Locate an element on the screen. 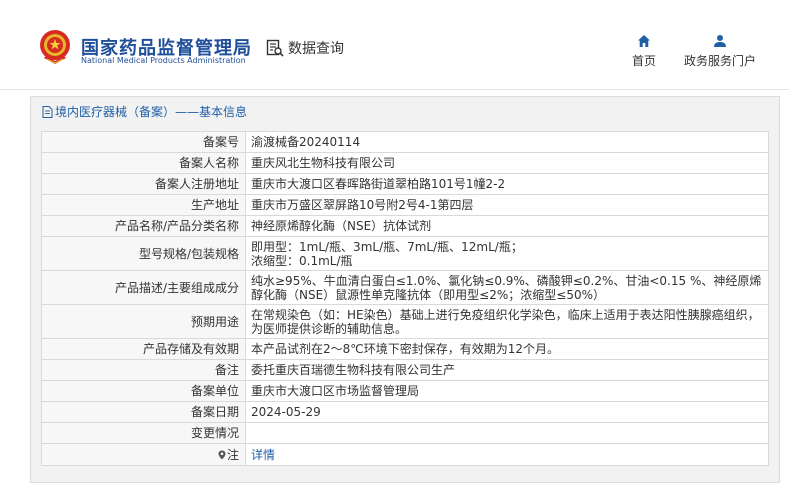 This screenshot has height=483, width=789. data-query-link: 数据查询 is located at coordinates (305, 48).